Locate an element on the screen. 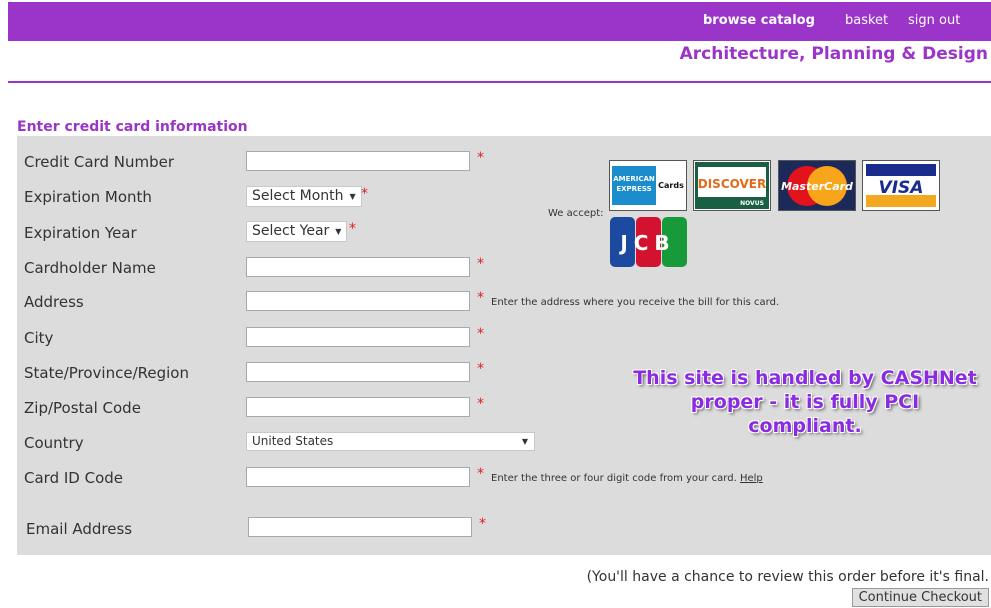 The image size is (991, 608). sign-out-link: sign out is located at coordinates (934, 20).